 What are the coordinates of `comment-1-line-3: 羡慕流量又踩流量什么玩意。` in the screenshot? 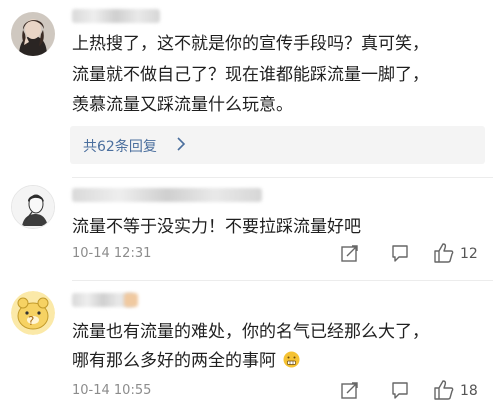 It's located at (182, 105).